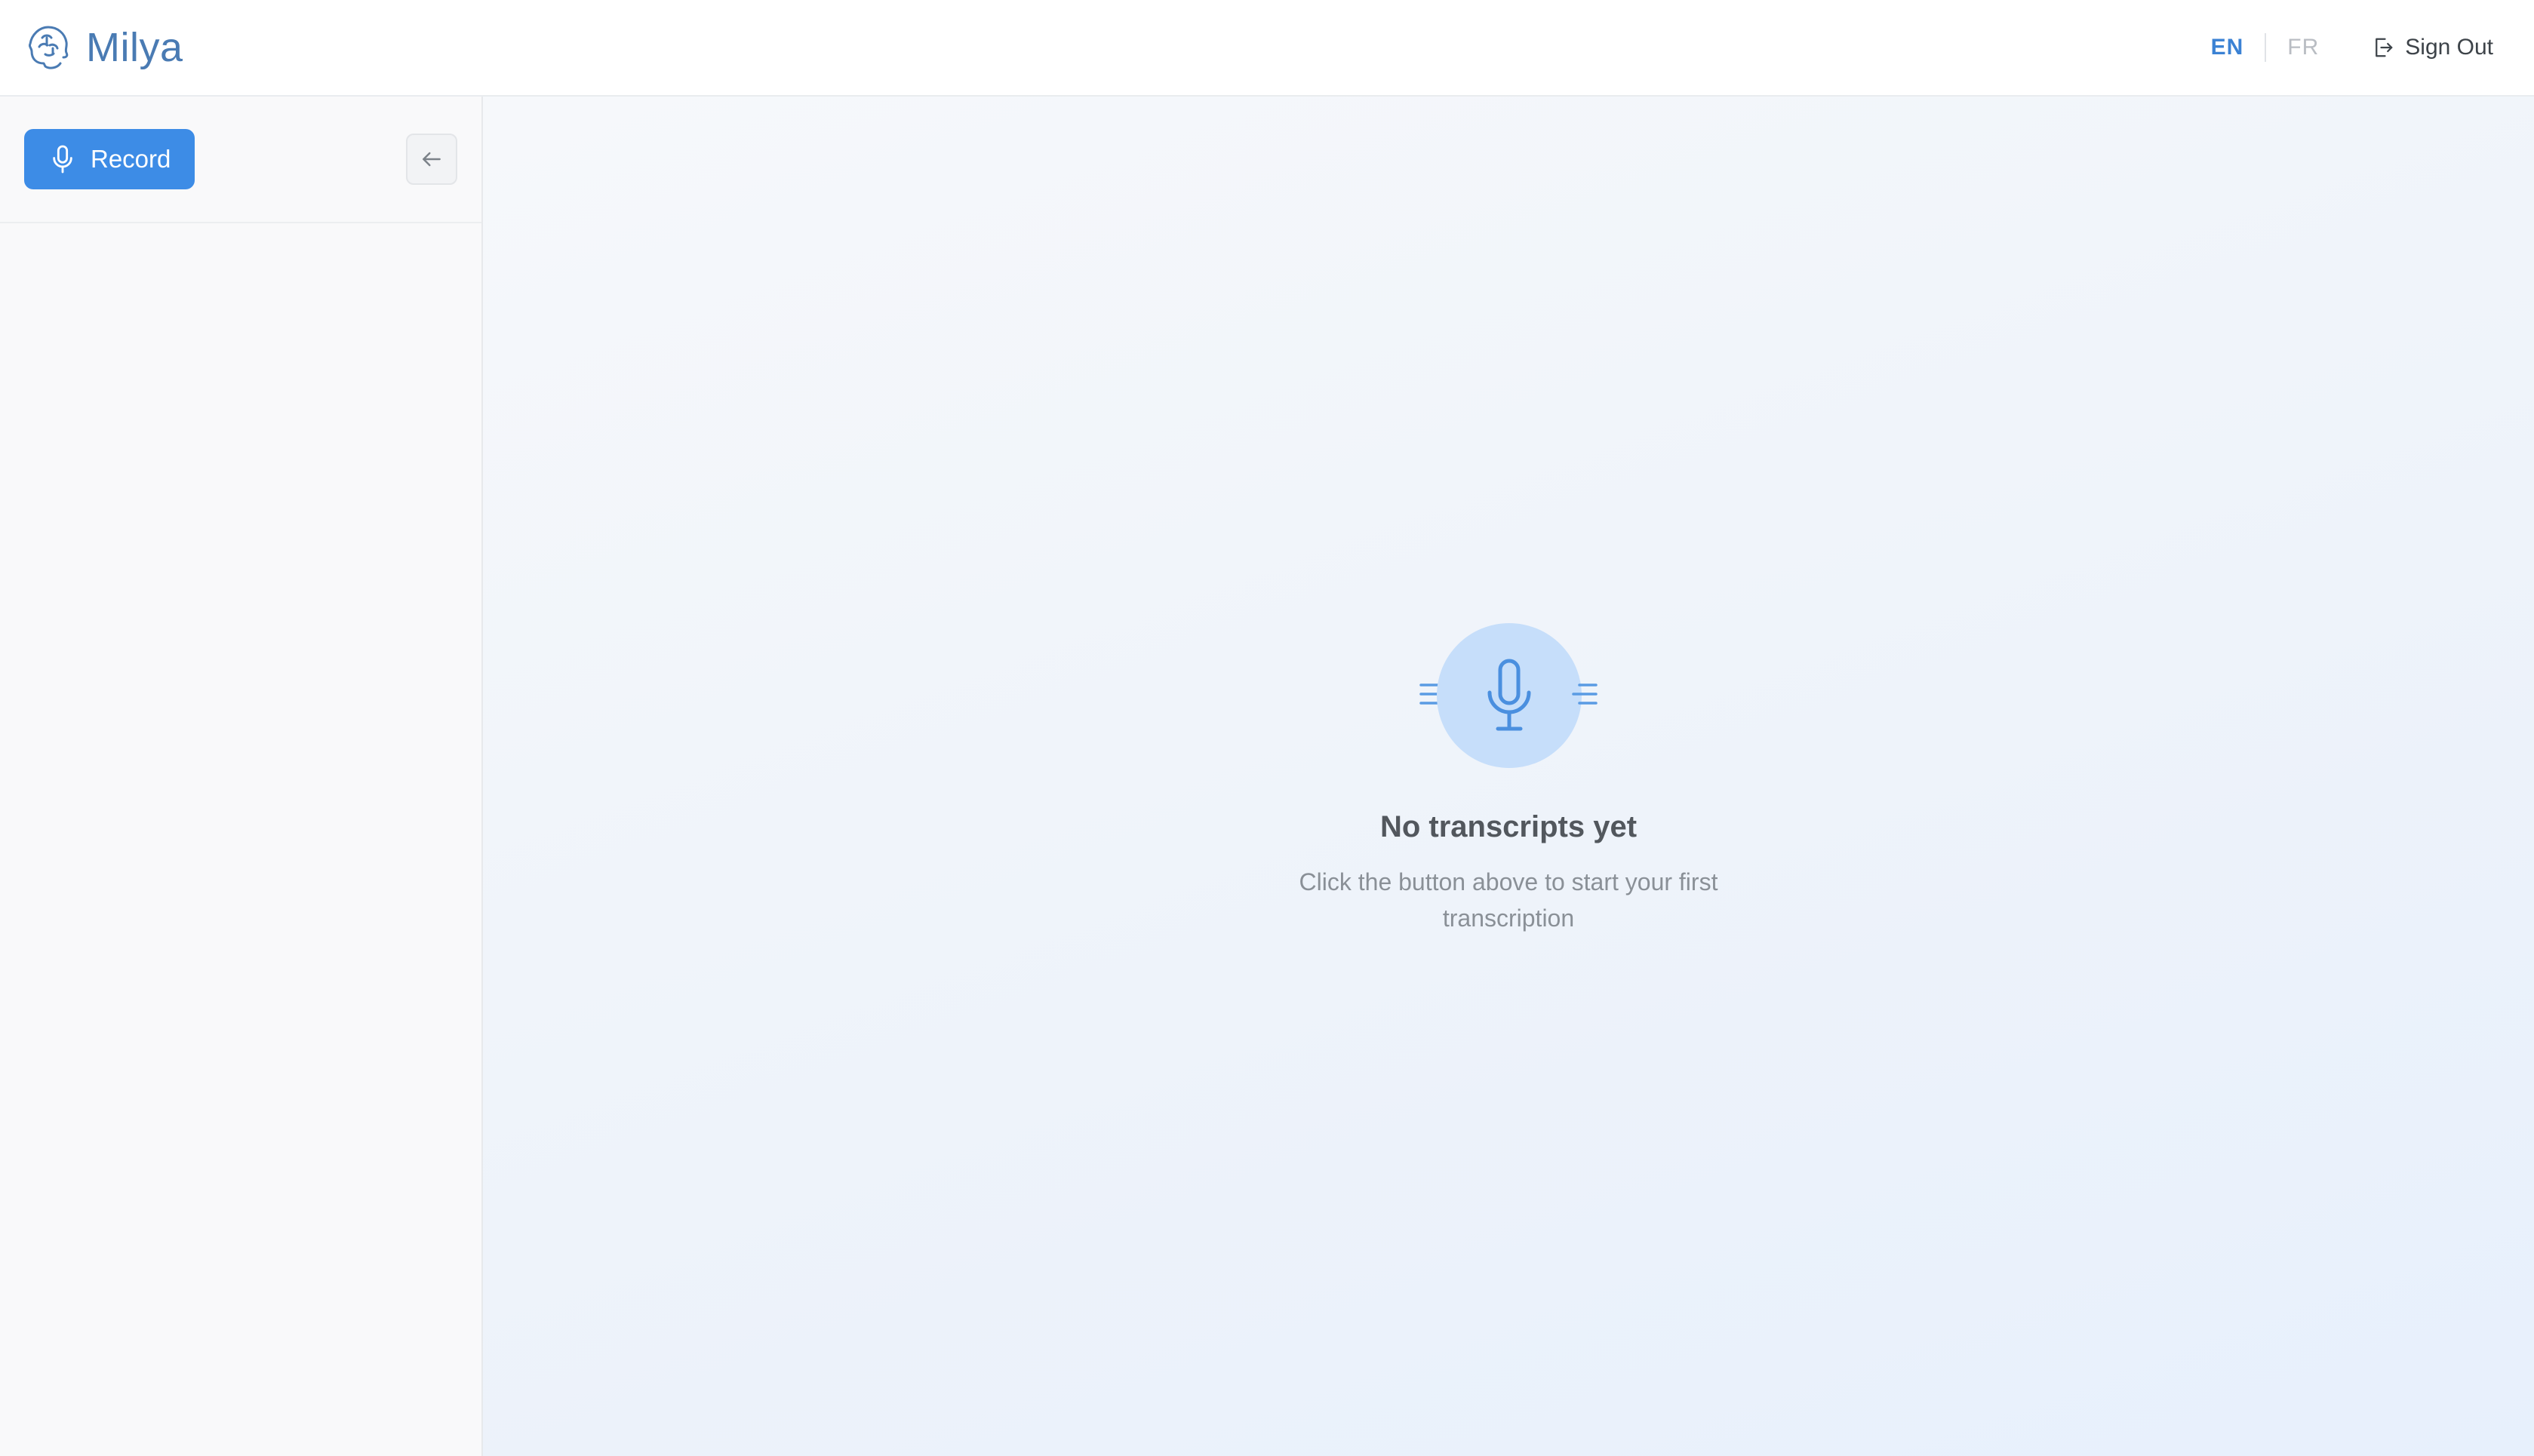 The height and width of the screenshot is (1456, 2534). I want to click on language-divider, so click(2266, 47).